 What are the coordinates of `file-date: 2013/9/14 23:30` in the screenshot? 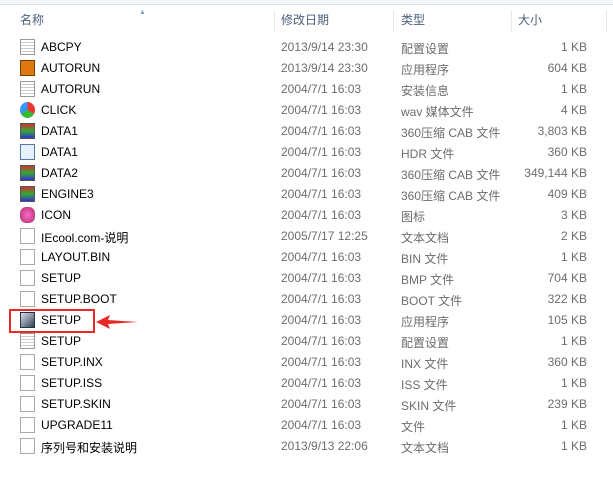 It's located at (324, 47).